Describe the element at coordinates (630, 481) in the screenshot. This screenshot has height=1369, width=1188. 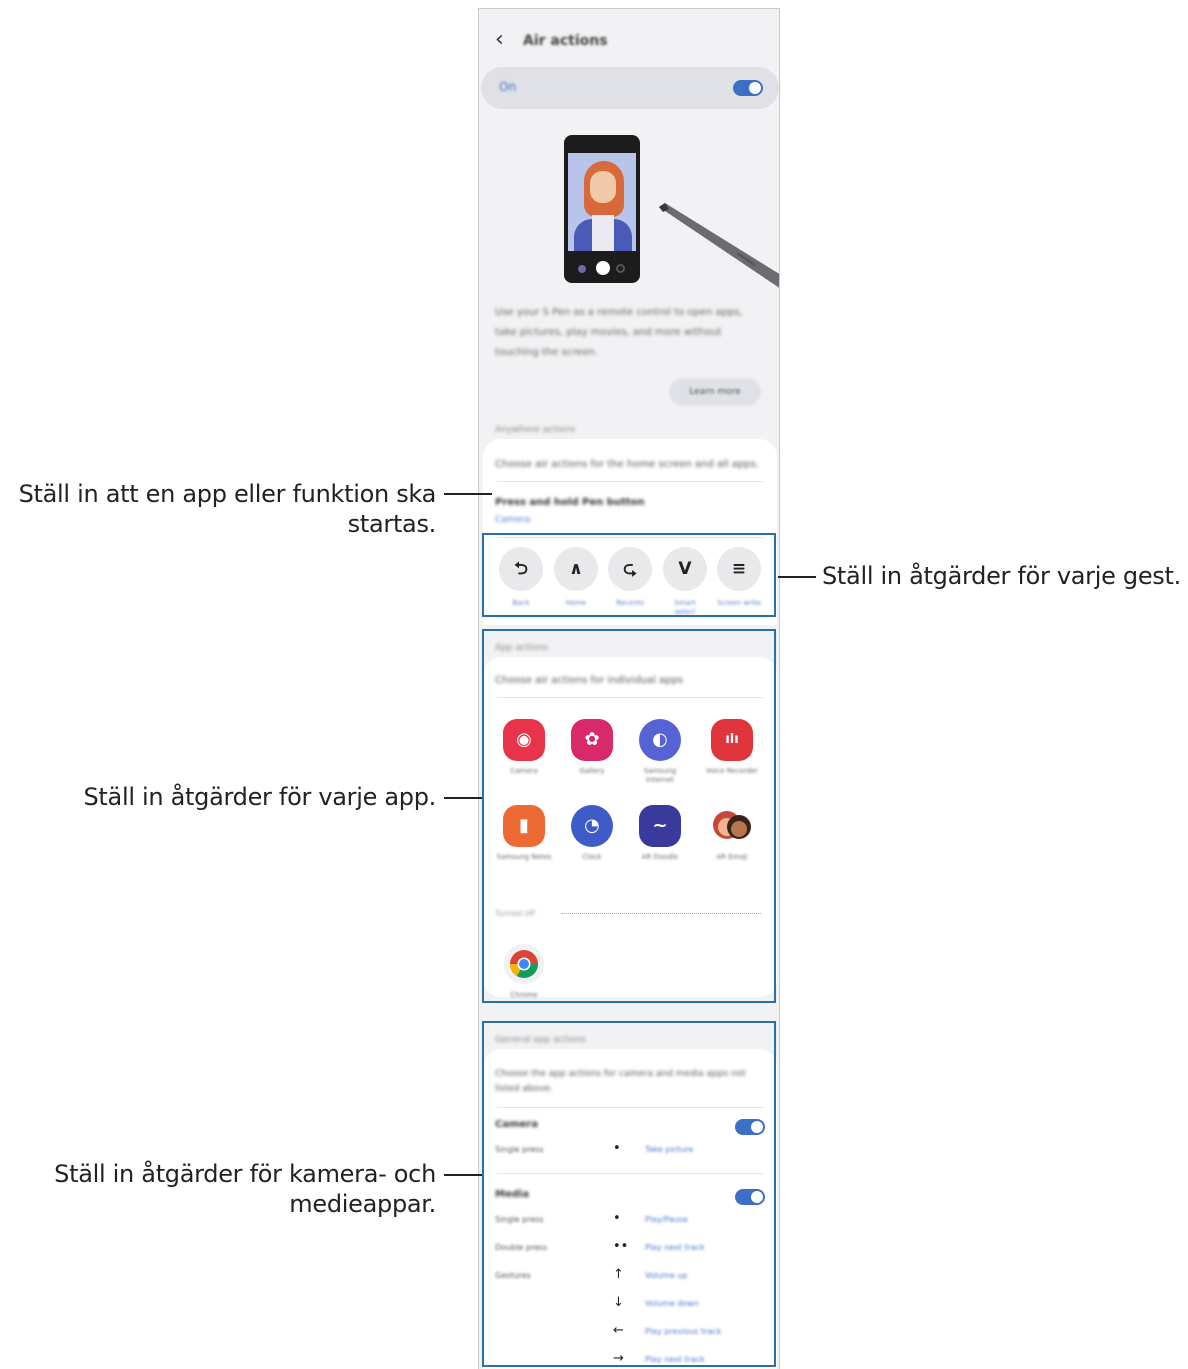
I see `divider` at that location.